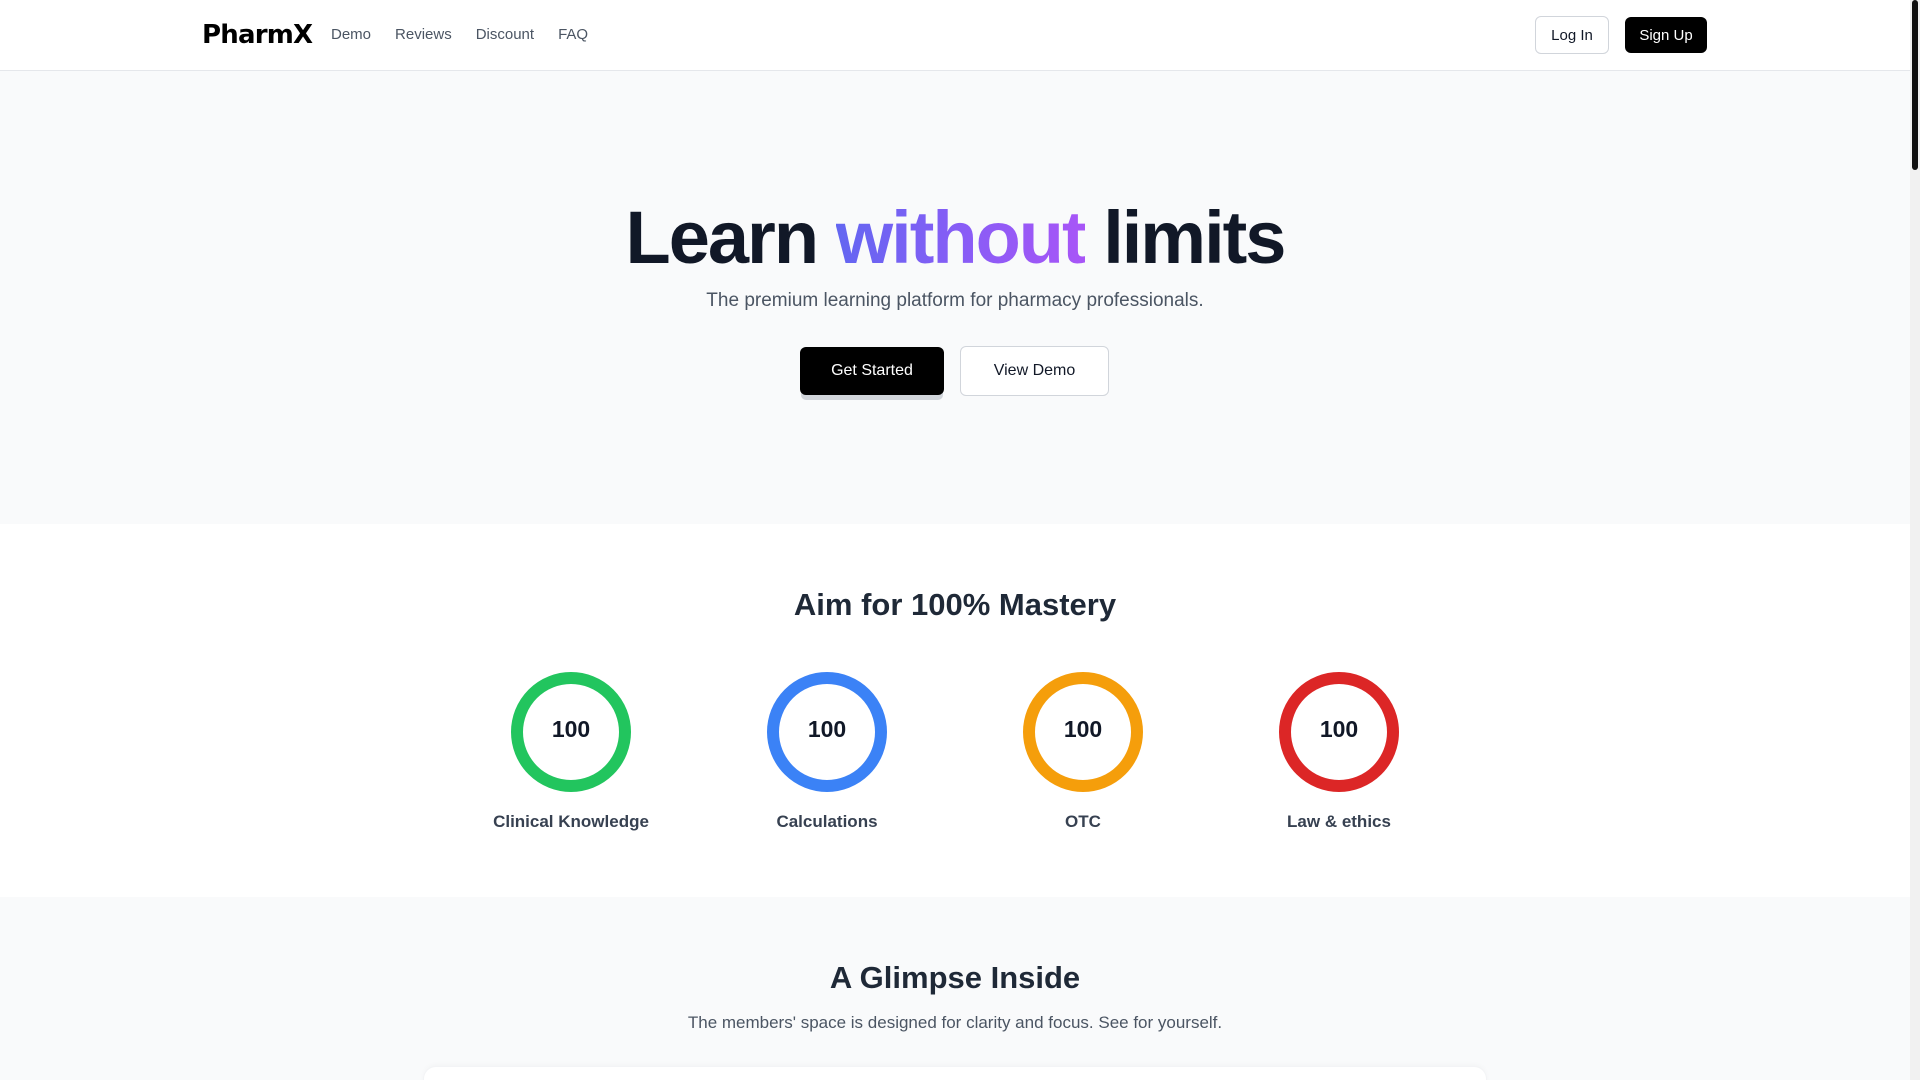 This screenshot has width=1920, height=1080. I want to click on hero-title-part2: limits, so click(1194, 237).